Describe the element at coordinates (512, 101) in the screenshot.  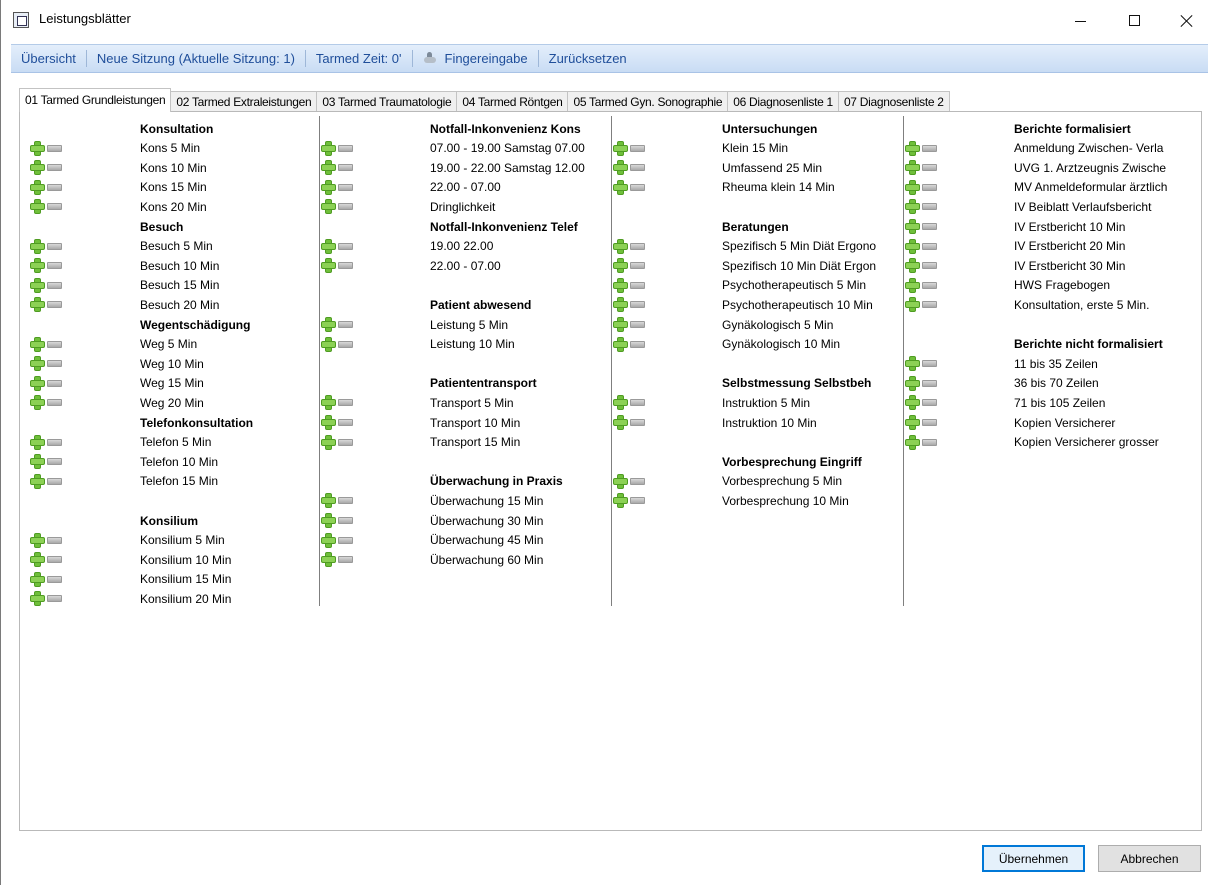
I see `tab-4: 04 Tarmed Röntgen` at that location.